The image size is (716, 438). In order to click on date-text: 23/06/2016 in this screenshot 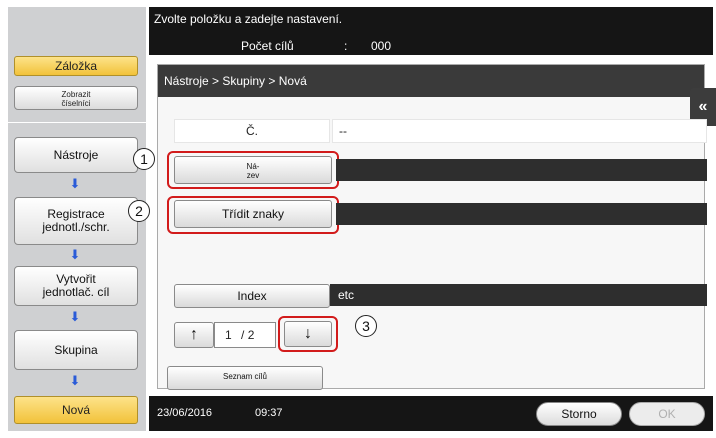, I will do `click(185, 413)`.